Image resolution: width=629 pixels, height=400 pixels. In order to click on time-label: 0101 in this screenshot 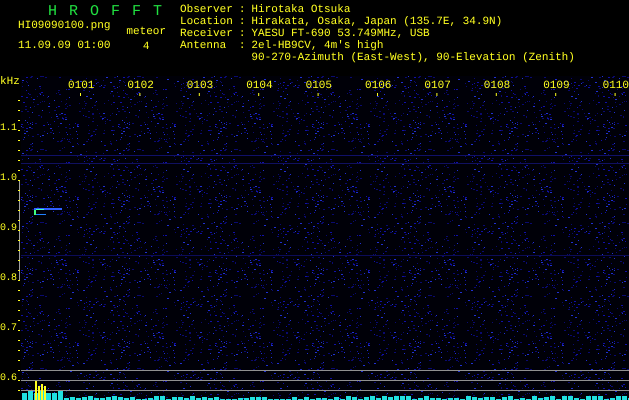, I will do `click(81, 86)`.